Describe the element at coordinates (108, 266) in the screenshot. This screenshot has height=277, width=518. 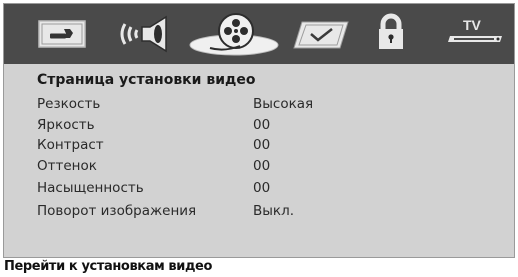
I see `status-text: Перейти к установкам видео` at that location.